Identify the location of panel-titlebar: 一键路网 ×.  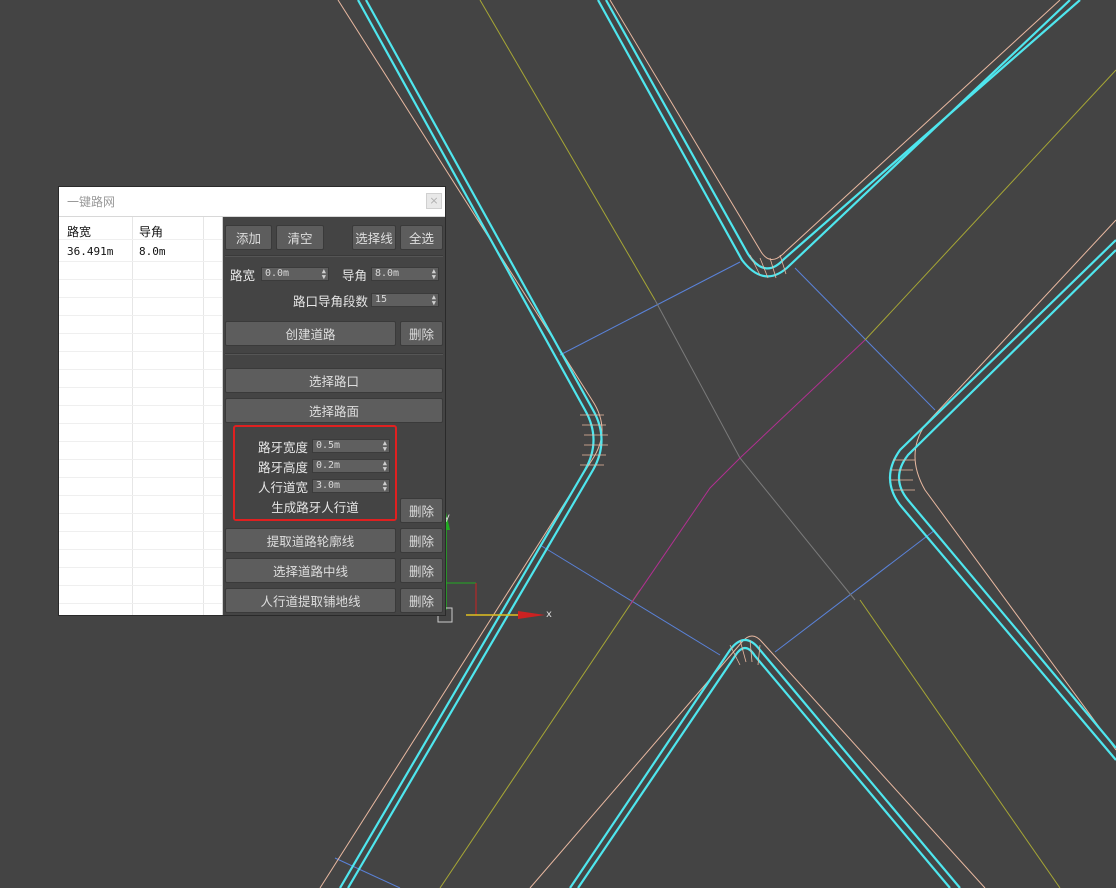
(252, 202).